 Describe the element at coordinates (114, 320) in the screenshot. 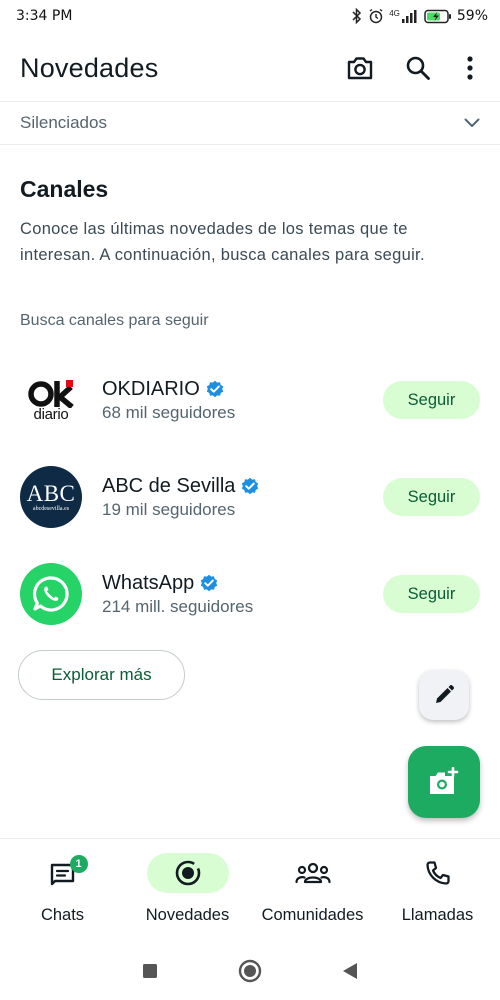

I see `find-channels-label: Busca canales para seguir` at that location.